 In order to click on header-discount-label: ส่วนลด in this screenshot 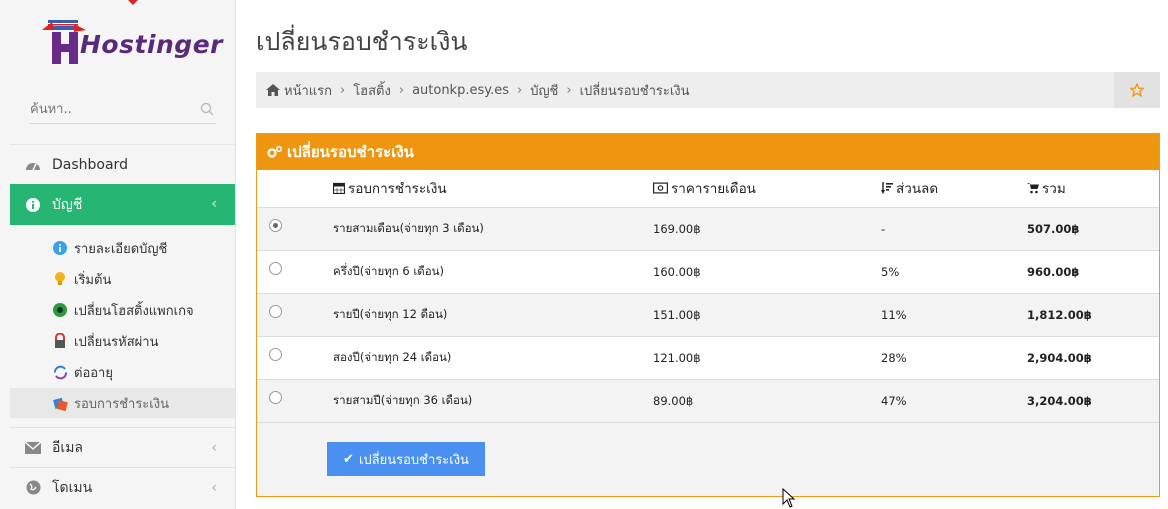, I will do `click(917, 189)`.